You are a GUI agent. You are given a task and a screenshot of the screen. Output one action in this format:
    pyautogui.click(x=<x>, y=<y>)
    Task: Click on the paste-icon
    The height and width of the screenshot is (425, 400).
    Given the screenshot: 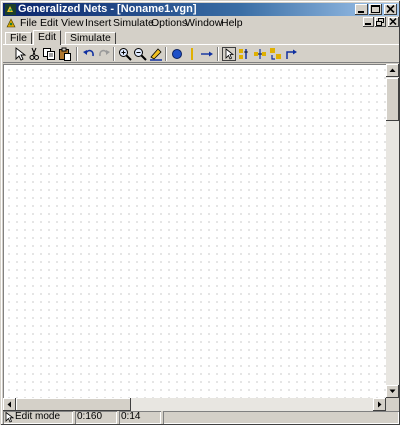 What is the action you would take?
    pyautogui.click(x=65, y=54)
    